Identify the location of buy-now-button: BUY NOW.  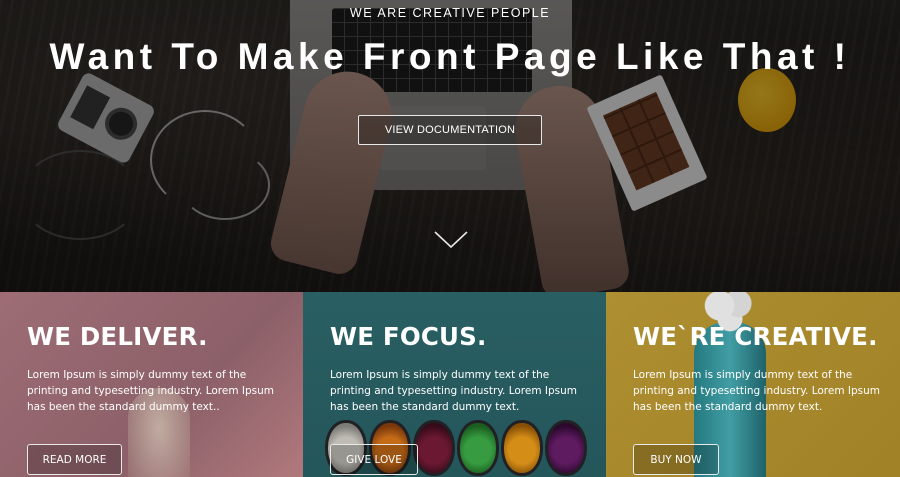
(676, 459).